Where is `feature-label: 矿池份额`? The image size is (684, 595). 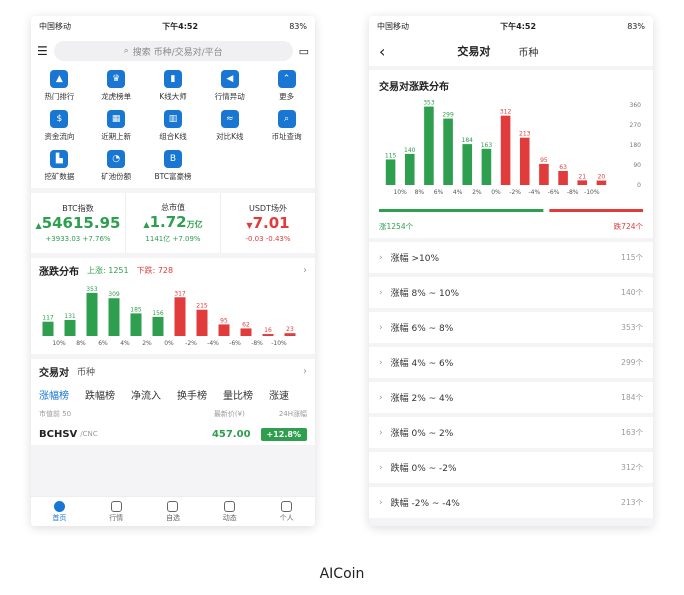 feature-label: 矿池份额 is located at coordinates (116, 176).